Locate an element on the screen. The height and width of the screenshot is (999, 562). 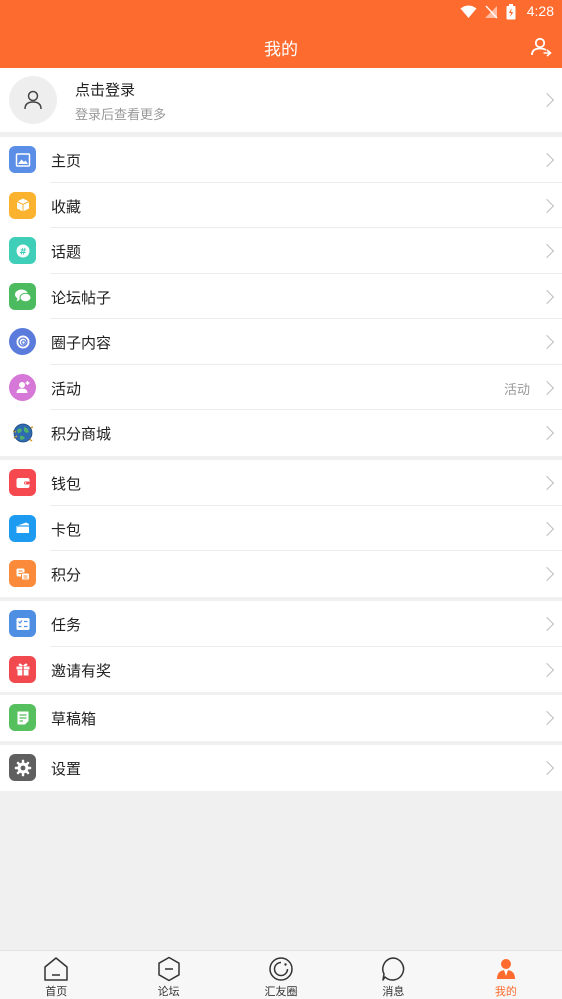
menu-item-label: 圈子内容 is located at coordinates (81, 343).